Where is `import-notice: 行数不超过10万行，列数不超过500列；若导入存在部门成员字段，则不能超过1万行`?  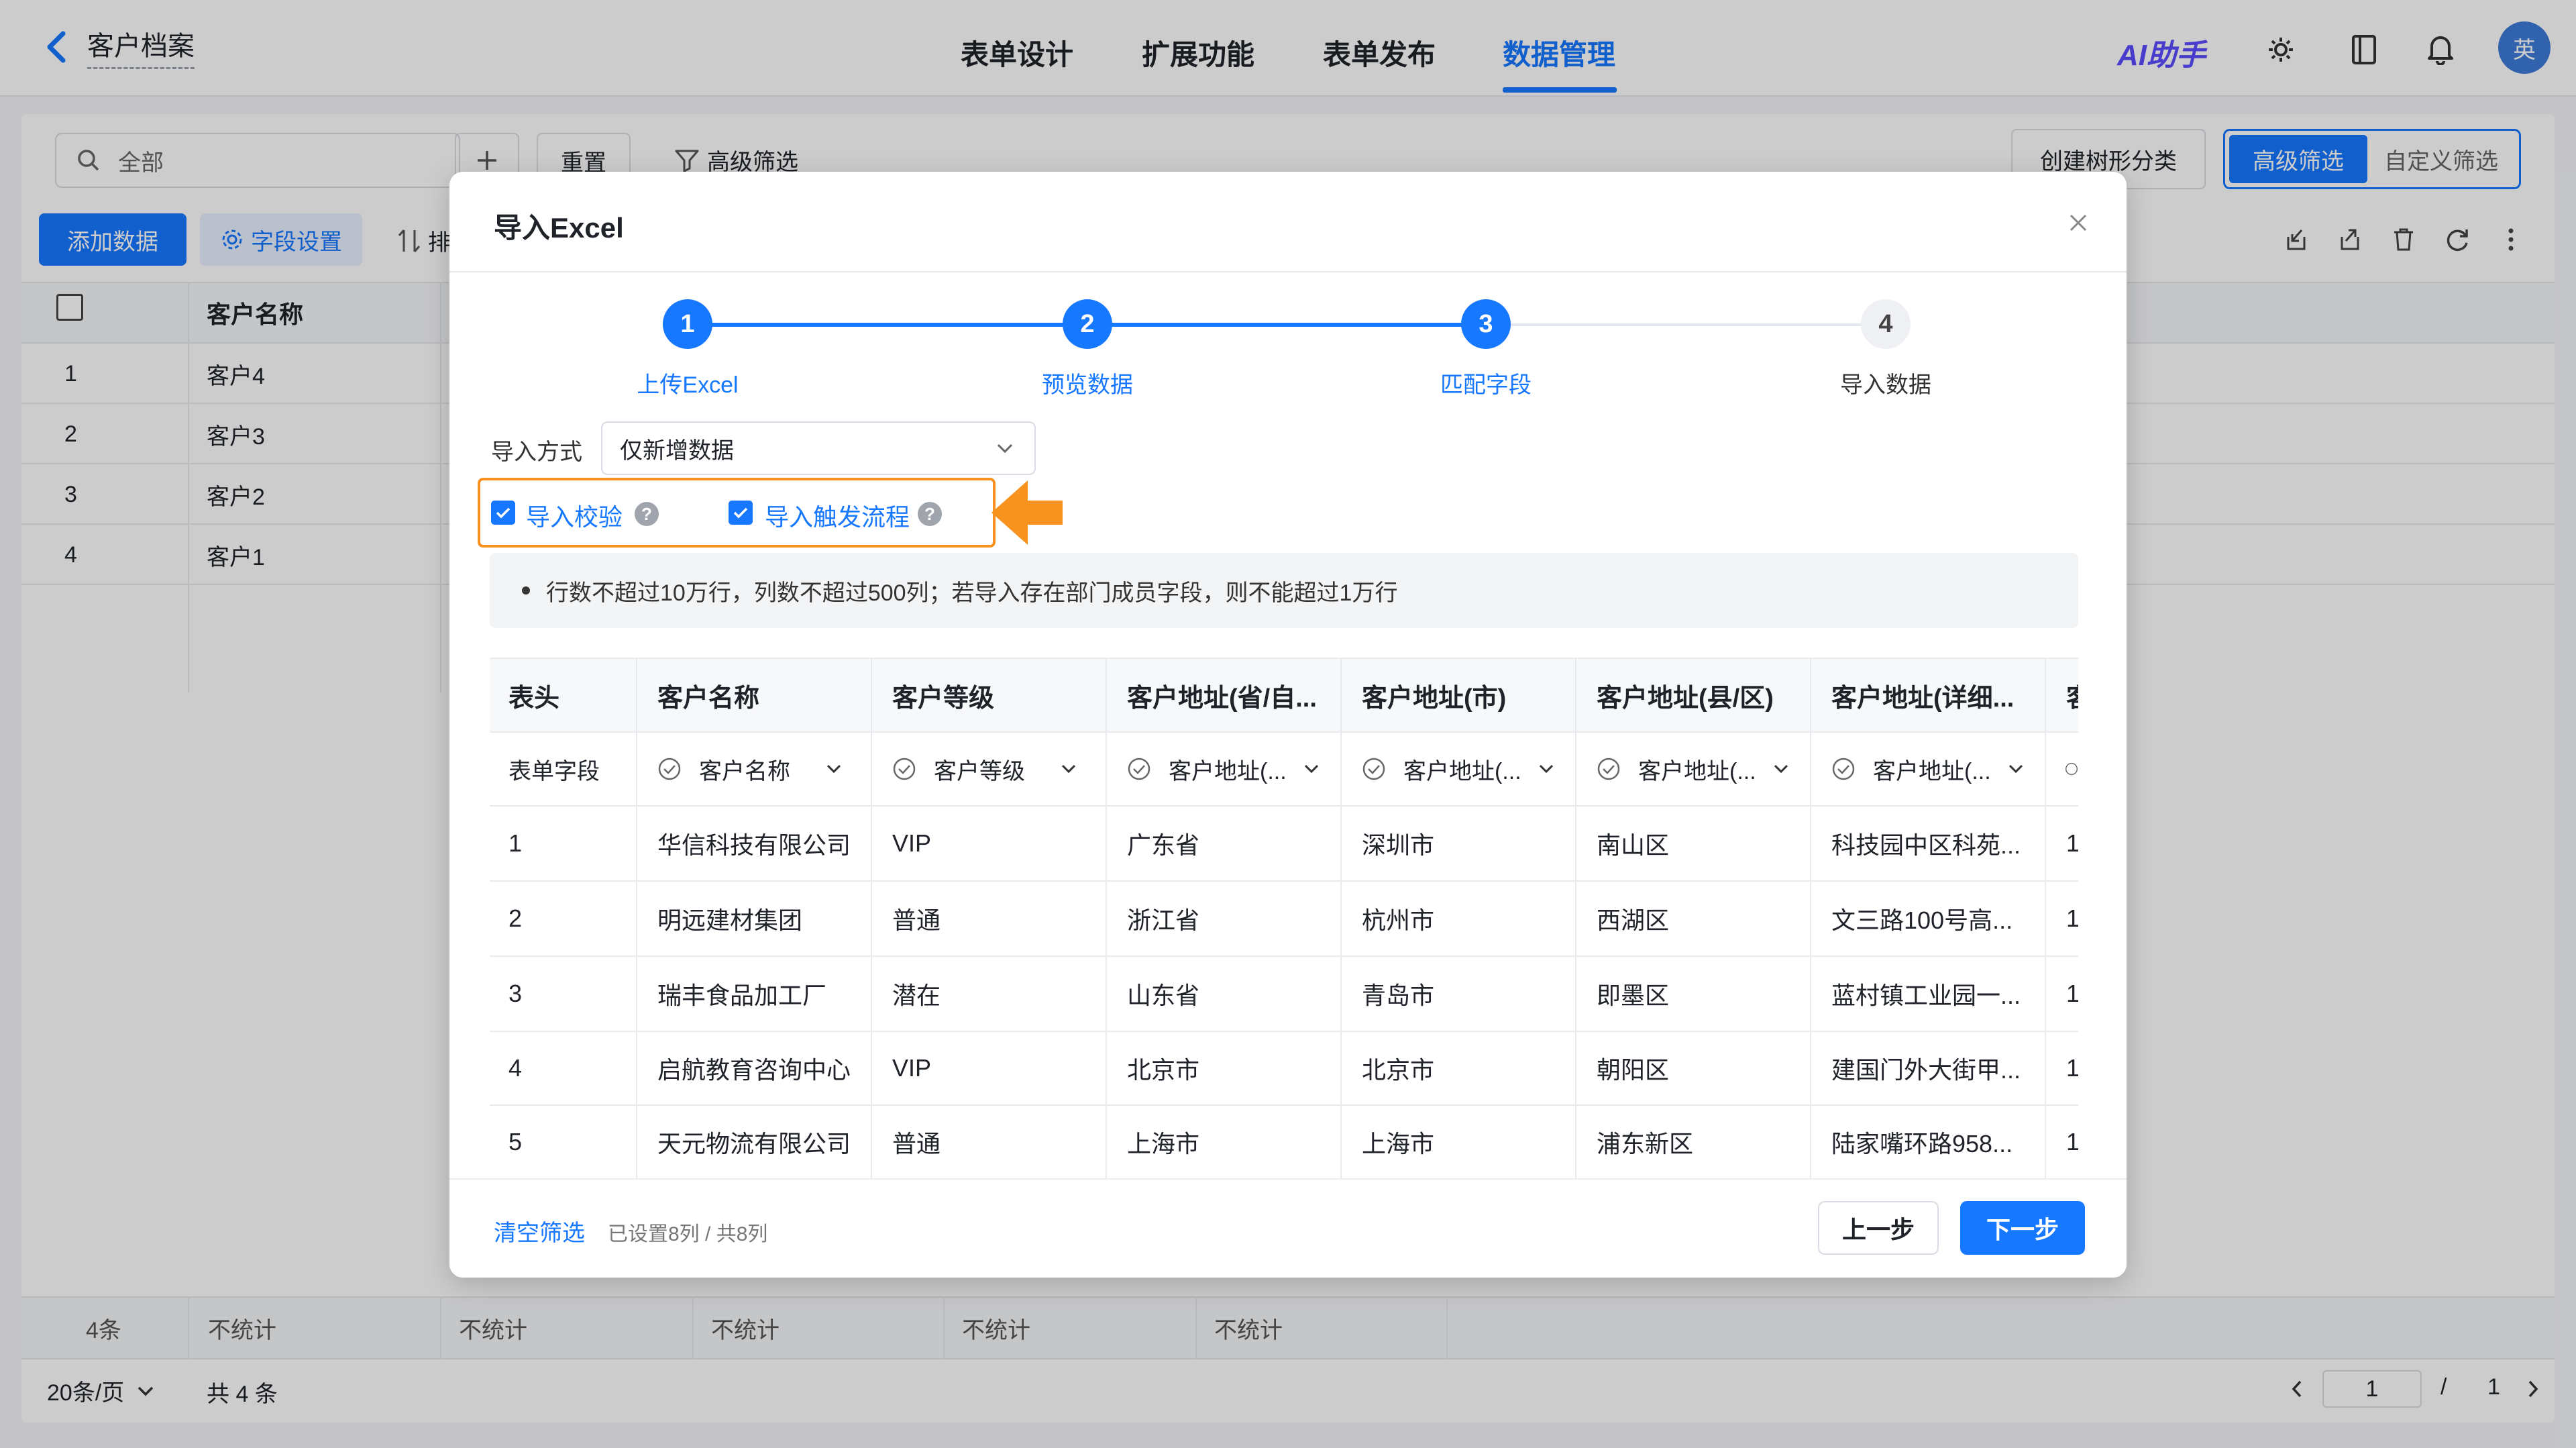 import-notice: 行数不超过10万行，列数不超过500列；若导入存在部门成员字段，则不能超过1万行 is located at coordinates (1284, 590).